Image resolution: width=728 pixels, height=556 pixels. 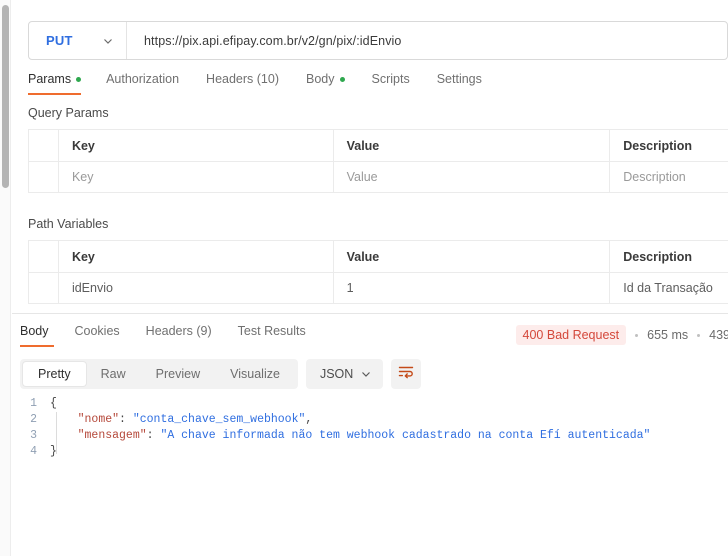 I want to click on response-status-bar: 400 Bad Request 655 ms 439, so click(x=621, y=335).